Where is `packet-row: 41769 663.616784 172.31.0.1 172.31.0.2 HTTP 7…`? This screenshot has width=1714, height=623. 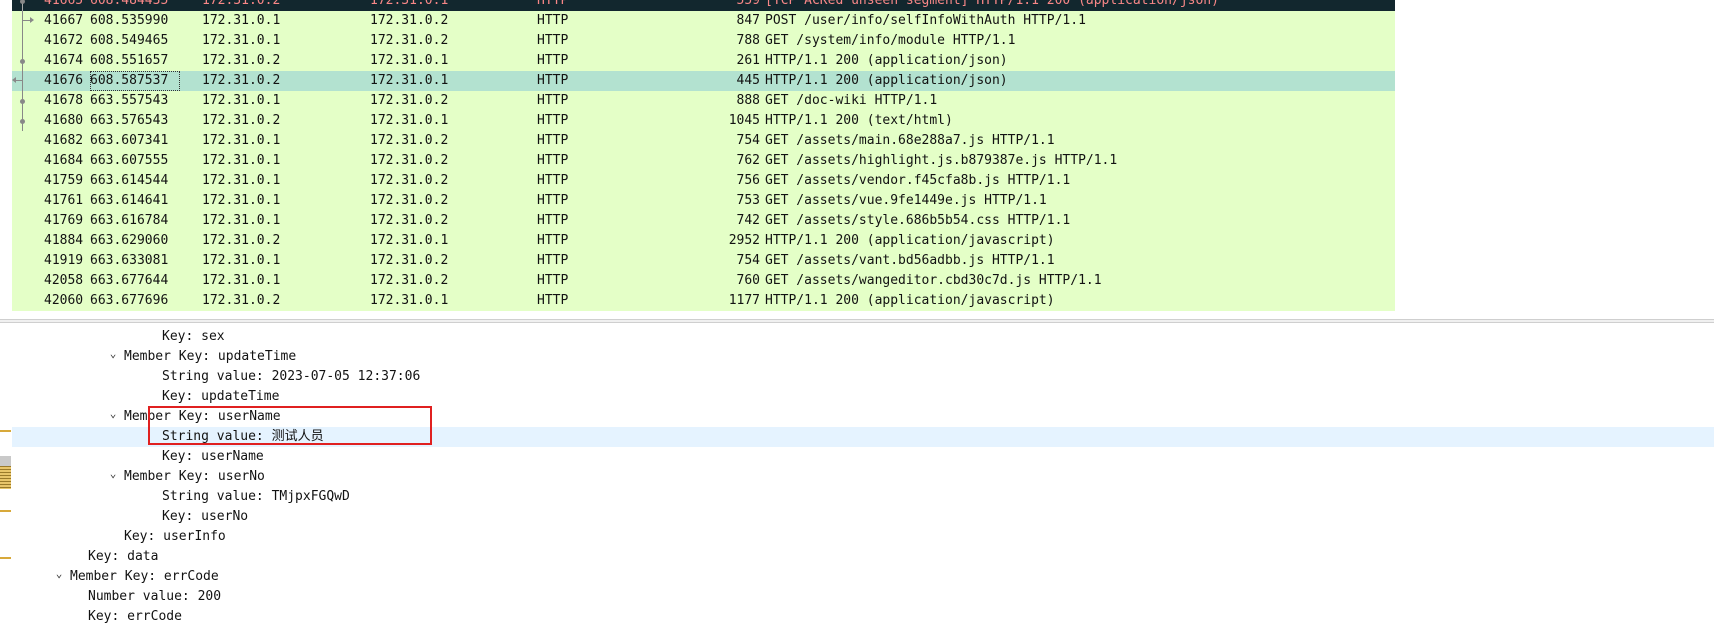 packet-row: 41769 663.616784 172.31.0.1 172.31.0.2 HTTP 7… is located at coordinates (703, 221).